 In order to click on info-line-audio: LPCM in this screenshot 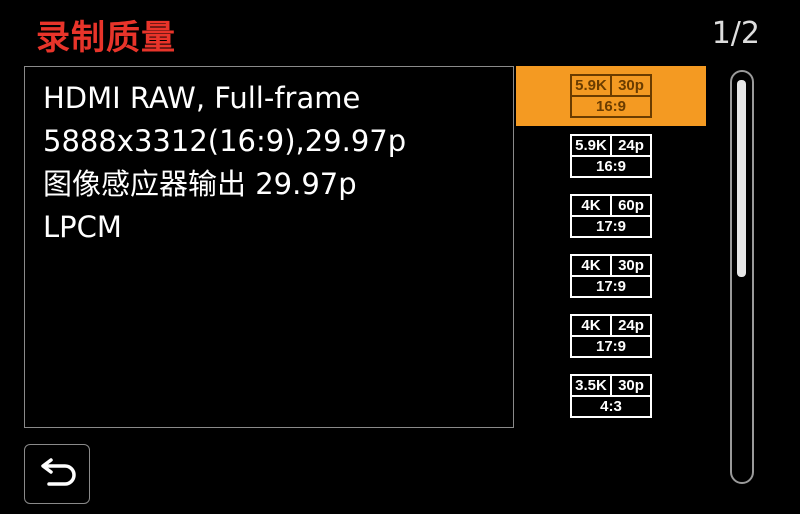, I will do `click(82, 227)`.